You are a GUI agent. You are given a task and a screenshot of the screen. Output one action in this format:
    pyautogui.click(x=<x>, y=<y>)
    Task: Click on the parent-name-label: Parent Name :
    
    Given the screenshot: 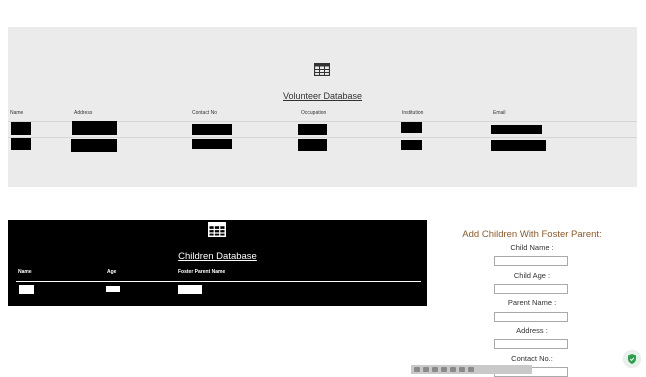 What is the action you would take?
    pyautogui.click(x=532, y=302)
    